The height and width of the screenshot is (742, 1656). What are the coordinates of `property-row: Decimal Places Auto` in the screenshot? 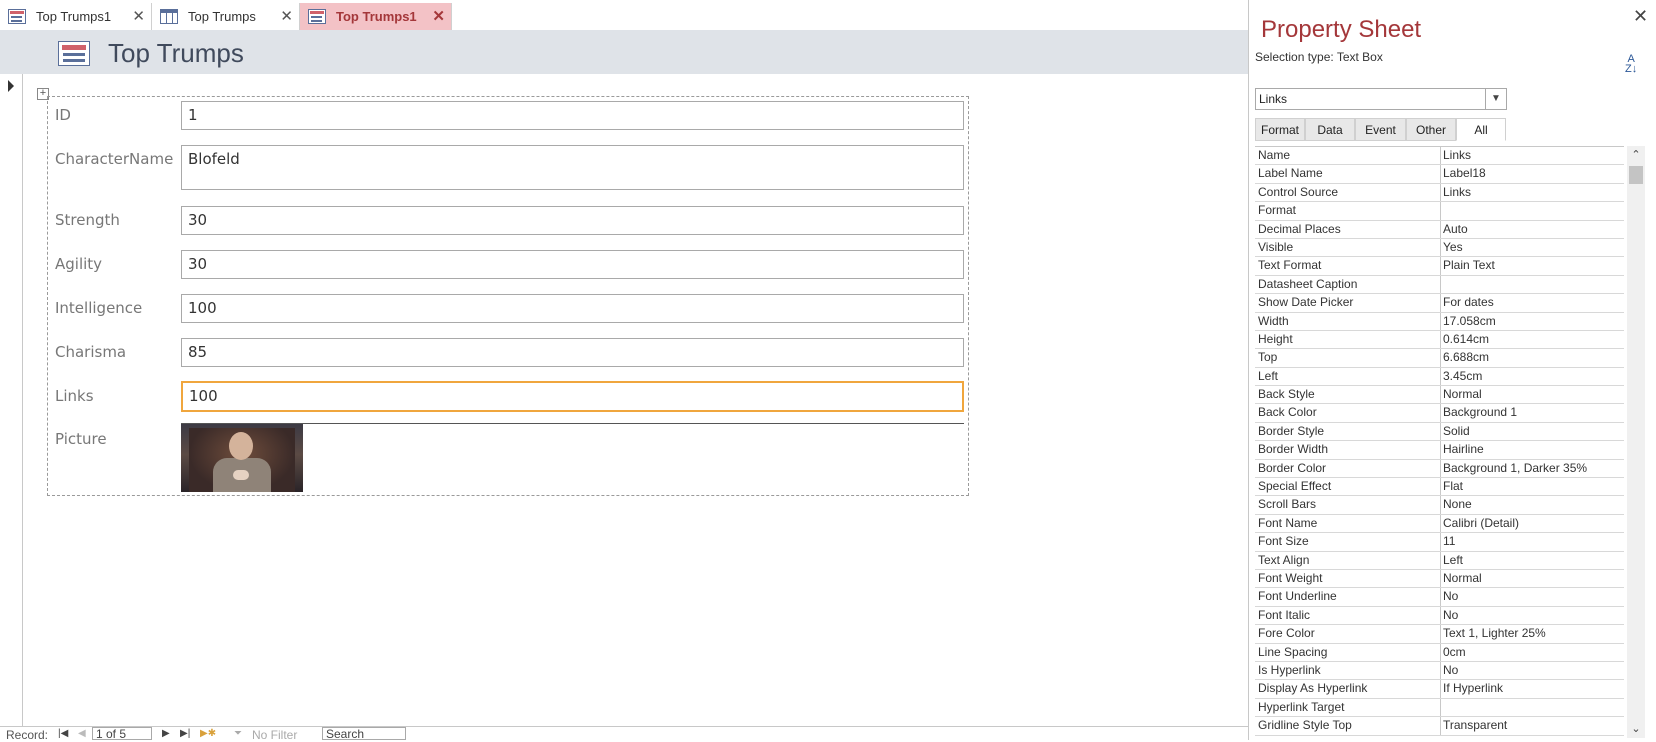 It's located at (1439, 229).